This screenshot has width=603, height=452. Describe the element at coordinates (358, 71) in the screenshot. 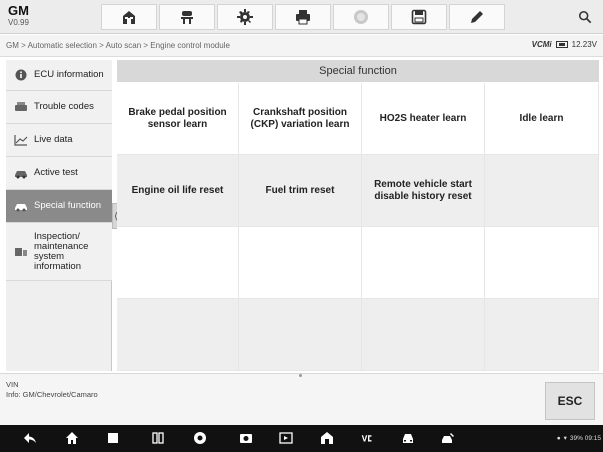

I see `panel-title: Special function` at that location.